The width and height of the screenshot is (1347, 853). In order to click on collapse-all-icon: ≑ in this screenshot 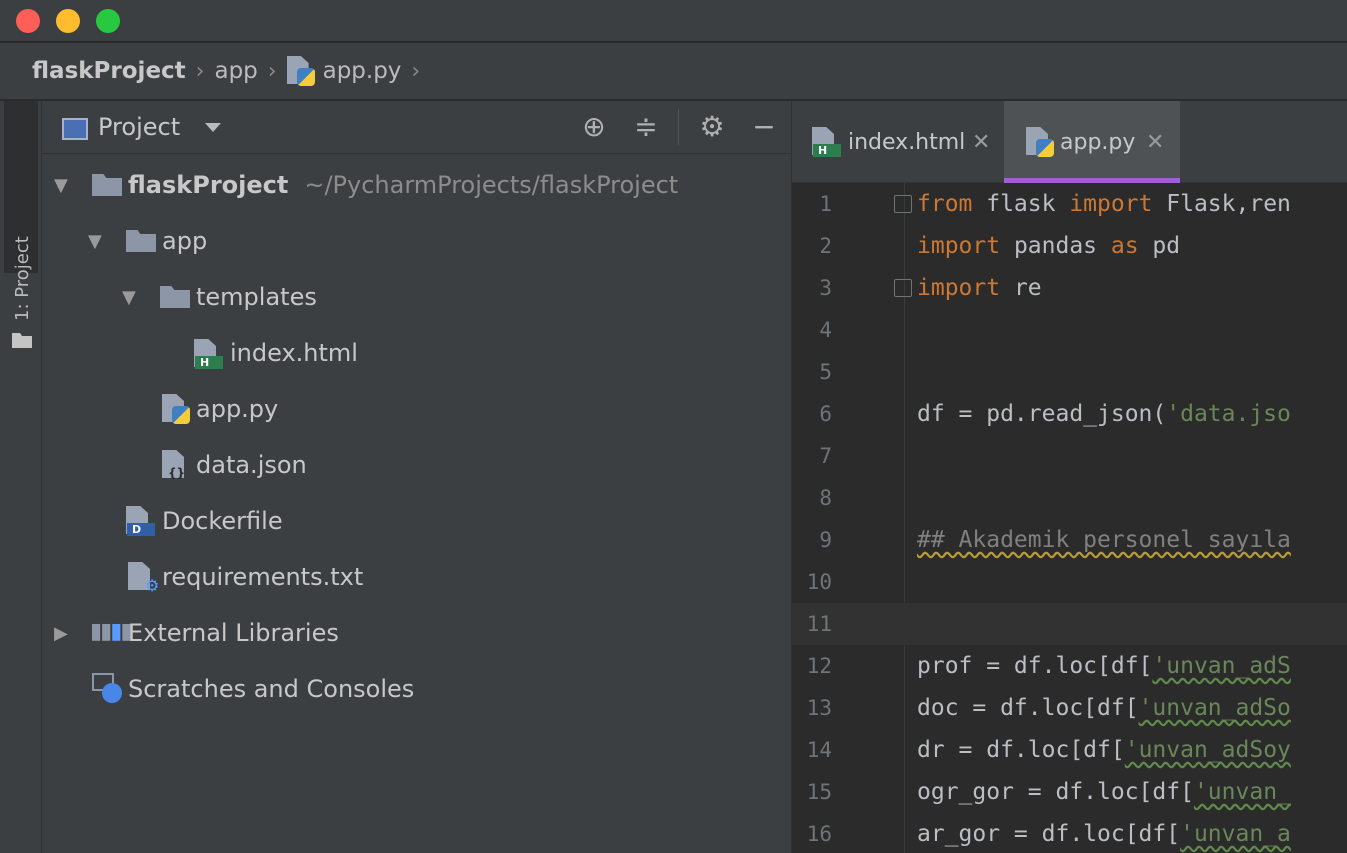, I will do `click(646, 127)`.